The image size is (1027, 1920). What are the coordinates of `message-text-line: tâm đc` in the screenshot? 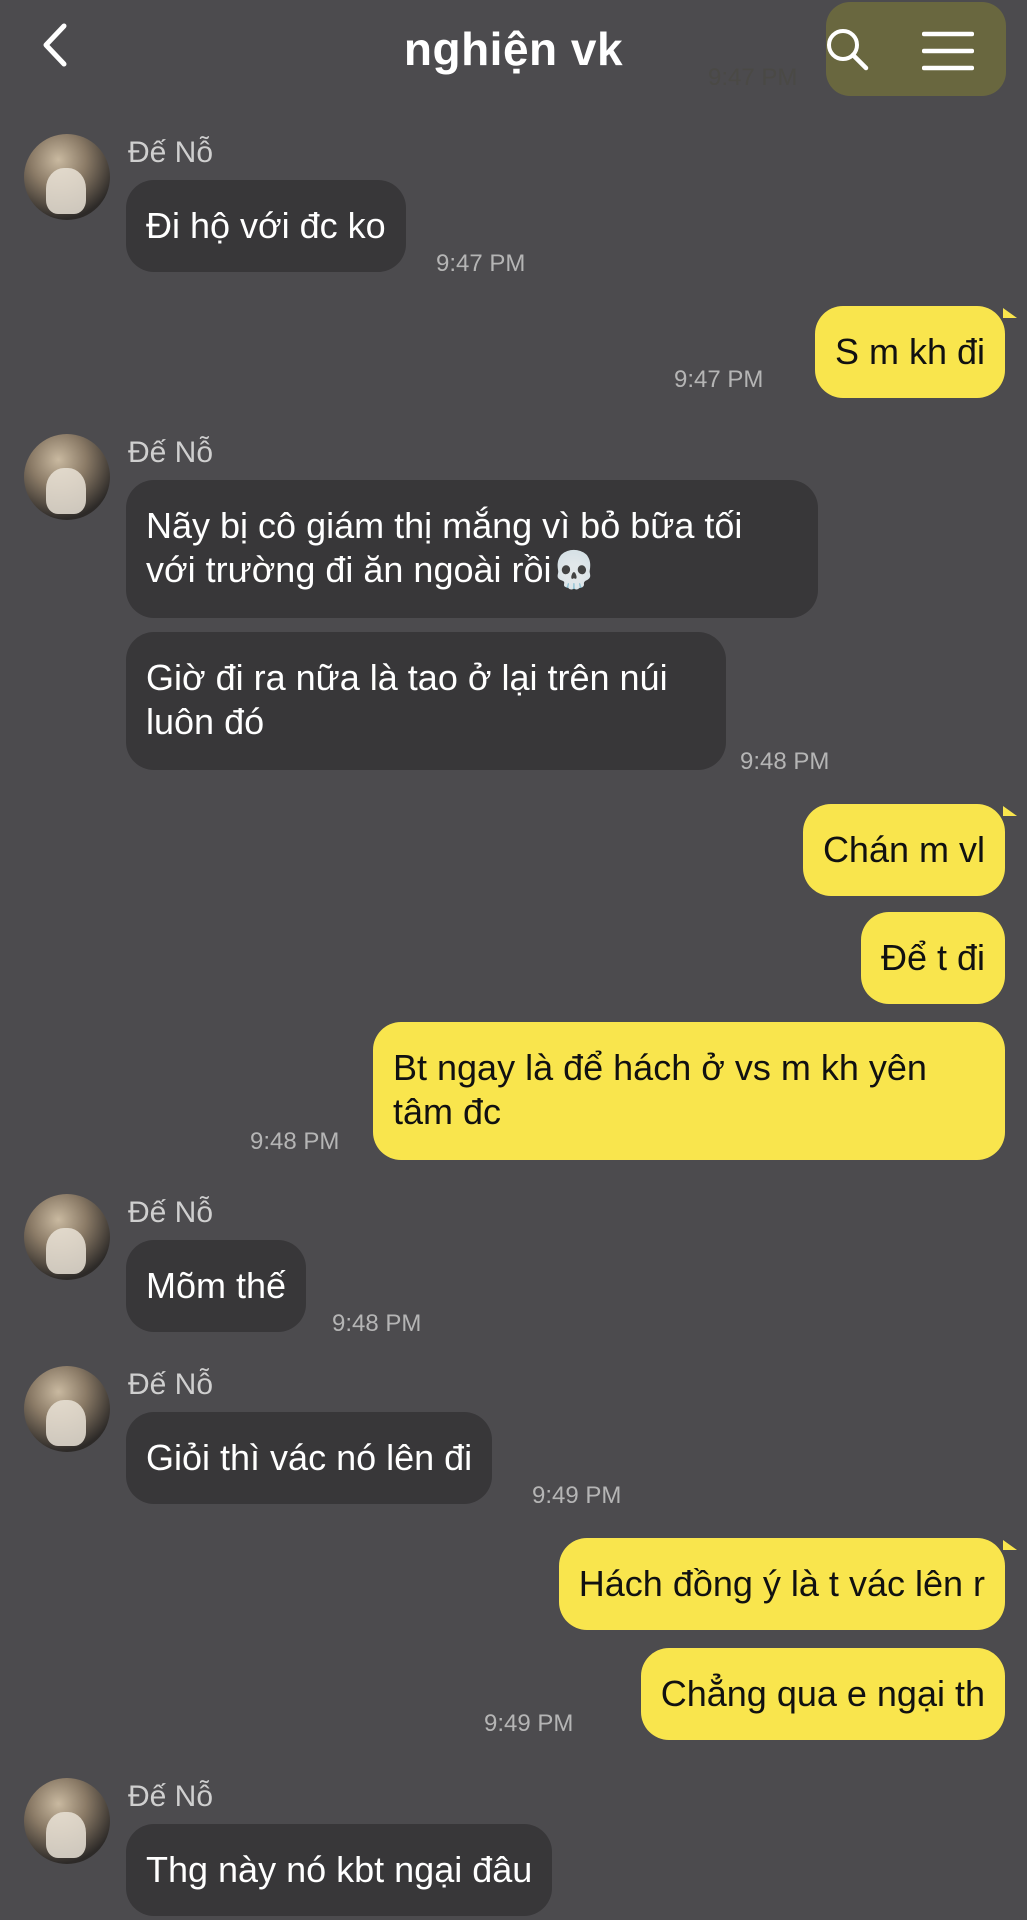 It's located at (447, 1111).